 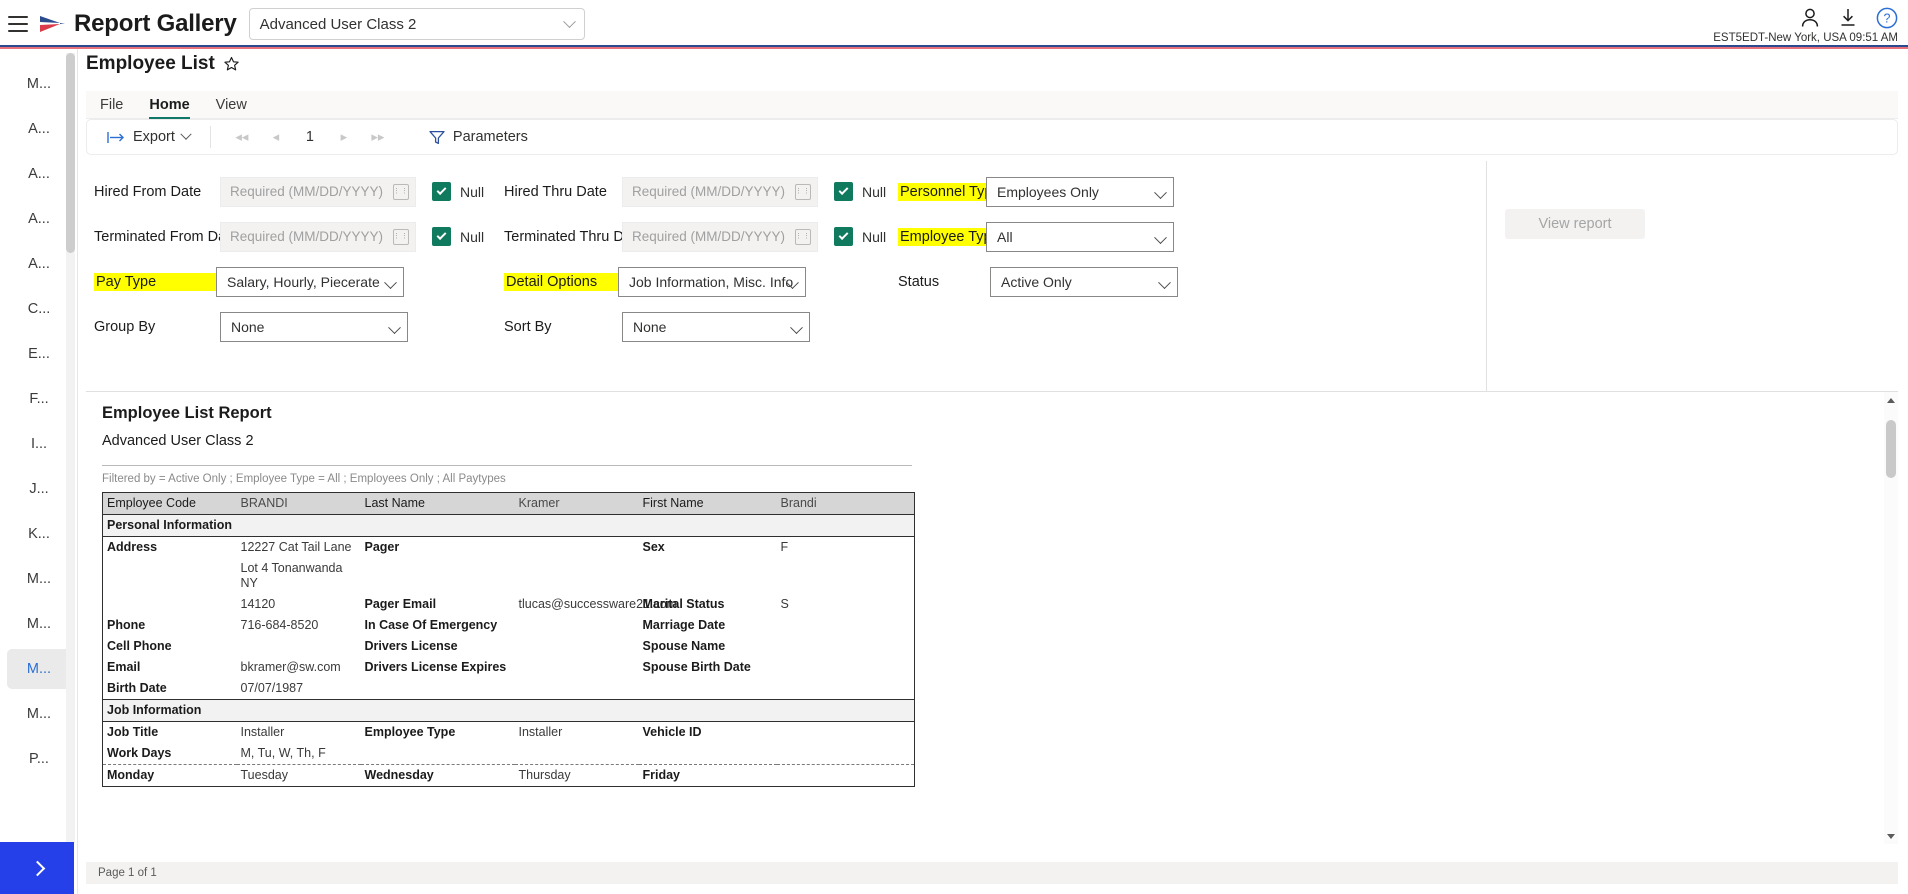 I want to click on select-value: None, so click(x=248, y=326).